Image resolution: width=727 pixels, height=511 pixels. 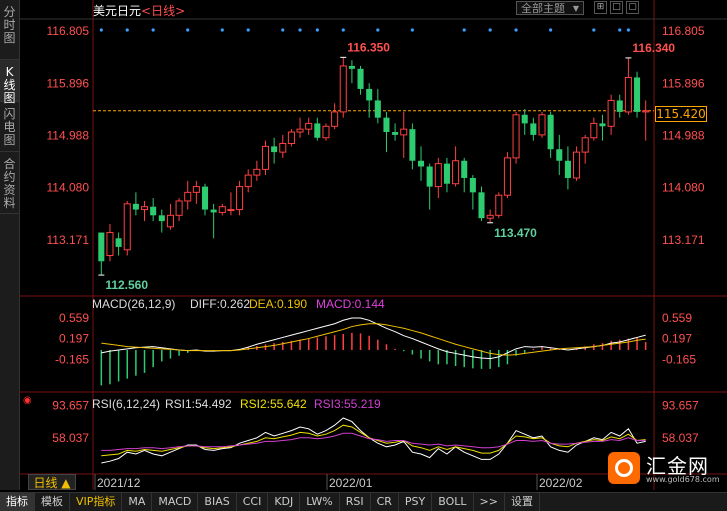 What do you see at coordinates (70, 438) in the screenshot?
I see `rsi-y-tick-left: 58.037` at bounding box center [70, 438].